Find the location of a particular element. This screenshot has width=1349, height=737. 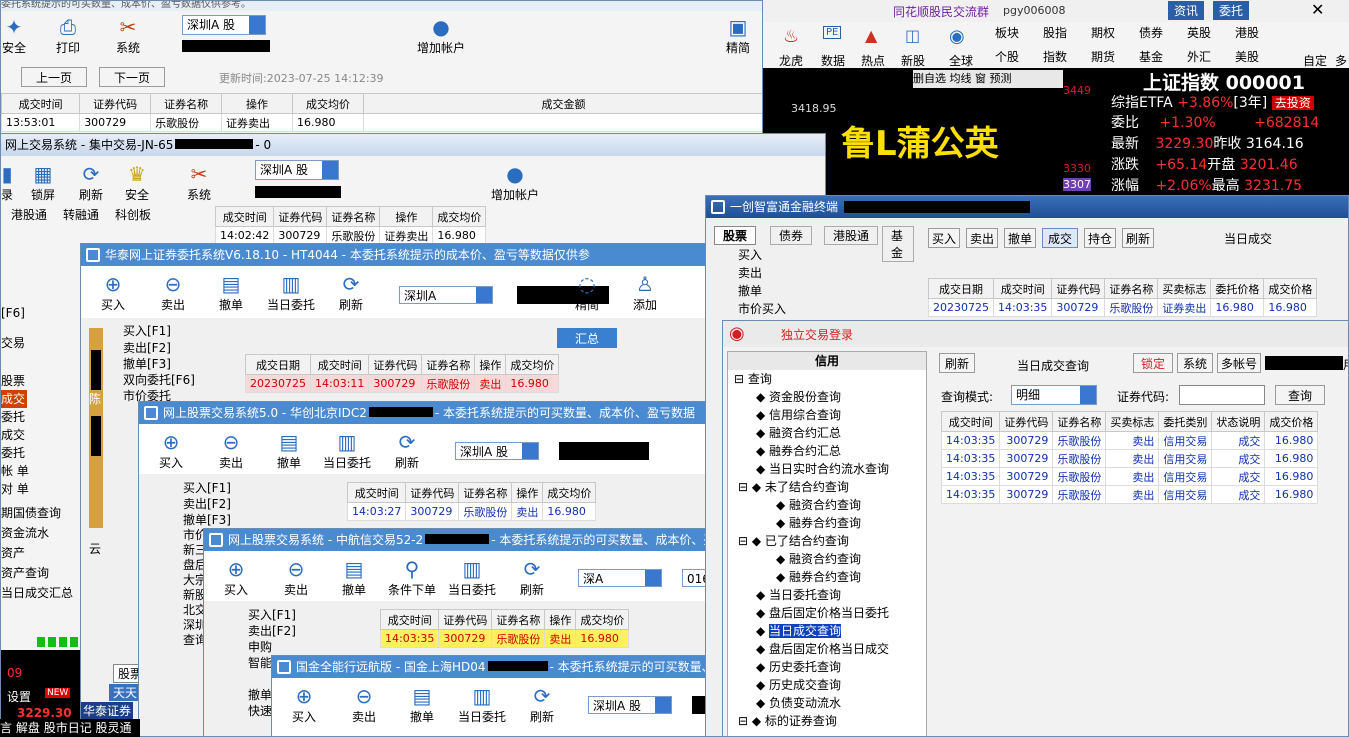

tree-item: 已了结合约查询 is located at coordinates (807, 541).